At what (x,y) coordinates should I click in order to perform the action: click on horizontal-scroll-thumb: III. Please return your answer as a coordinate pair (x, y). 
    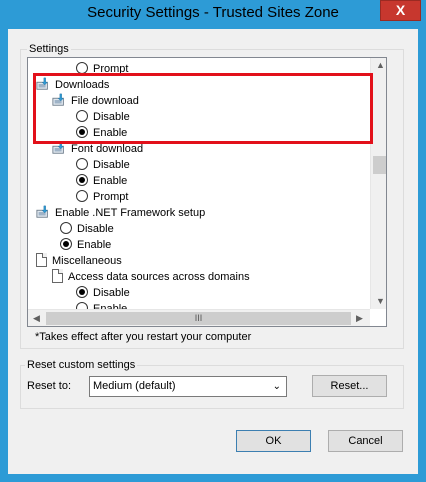
    Looking at the image, I should click on (198, 318).